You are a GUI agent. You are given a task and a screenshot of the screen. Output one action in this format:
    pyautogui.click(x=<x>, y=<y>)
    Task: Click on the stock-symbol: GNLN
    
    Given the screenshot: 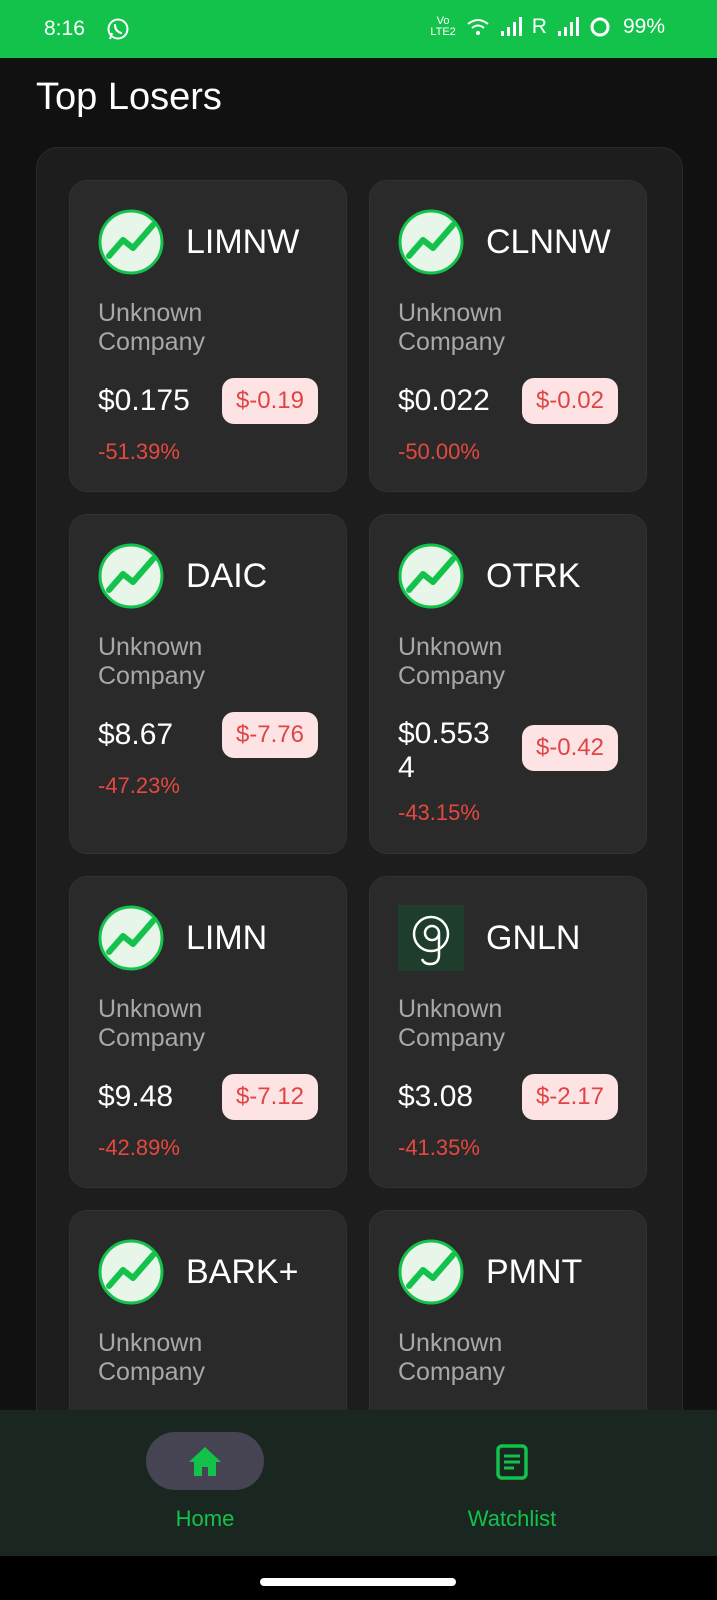 What is the action you would take?
    pyautogui.click(x=533, y=938)
    